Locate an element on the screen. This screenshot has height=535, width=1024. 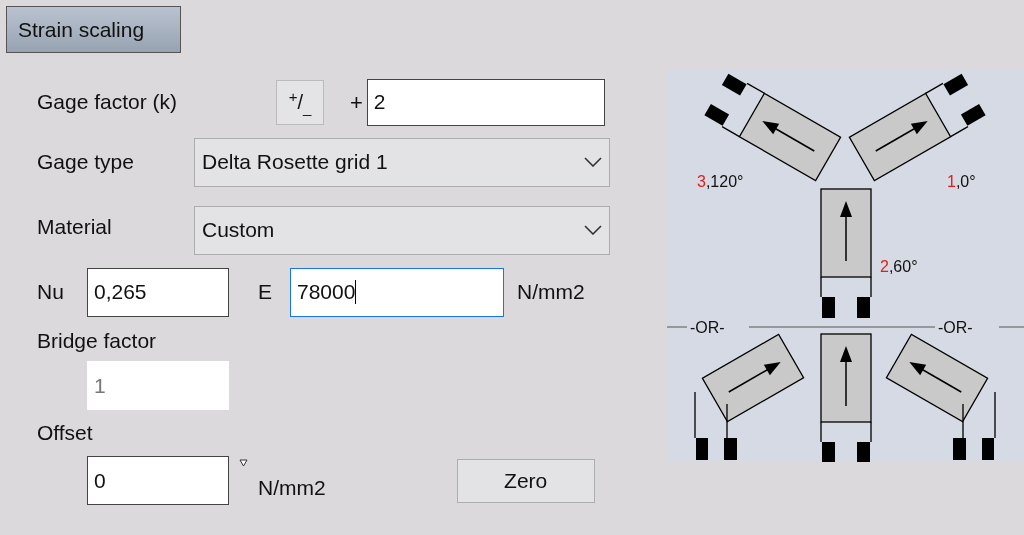
field-label: Gage factor (k) is located at coordinates (108, 102).